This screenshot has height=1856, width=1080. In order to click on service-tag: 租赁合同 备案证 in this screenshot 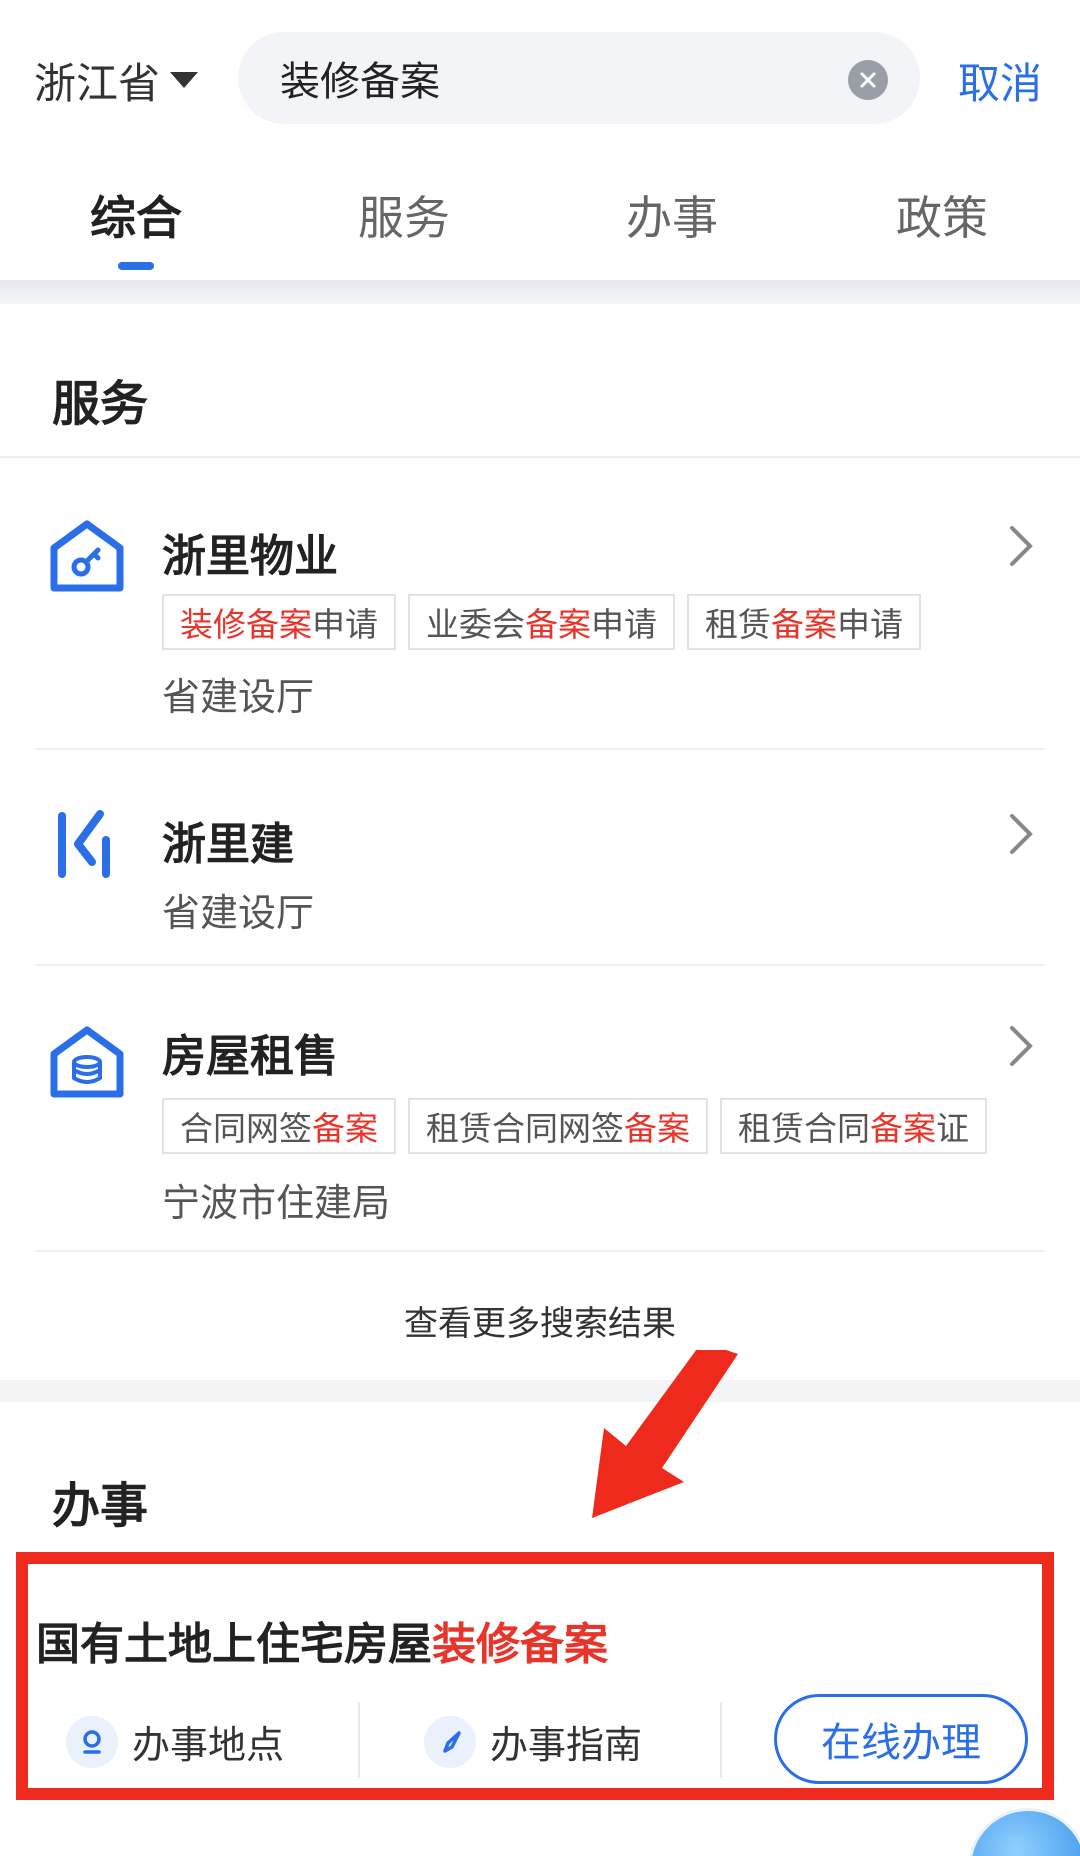, I will do `click(853, 1126)`.